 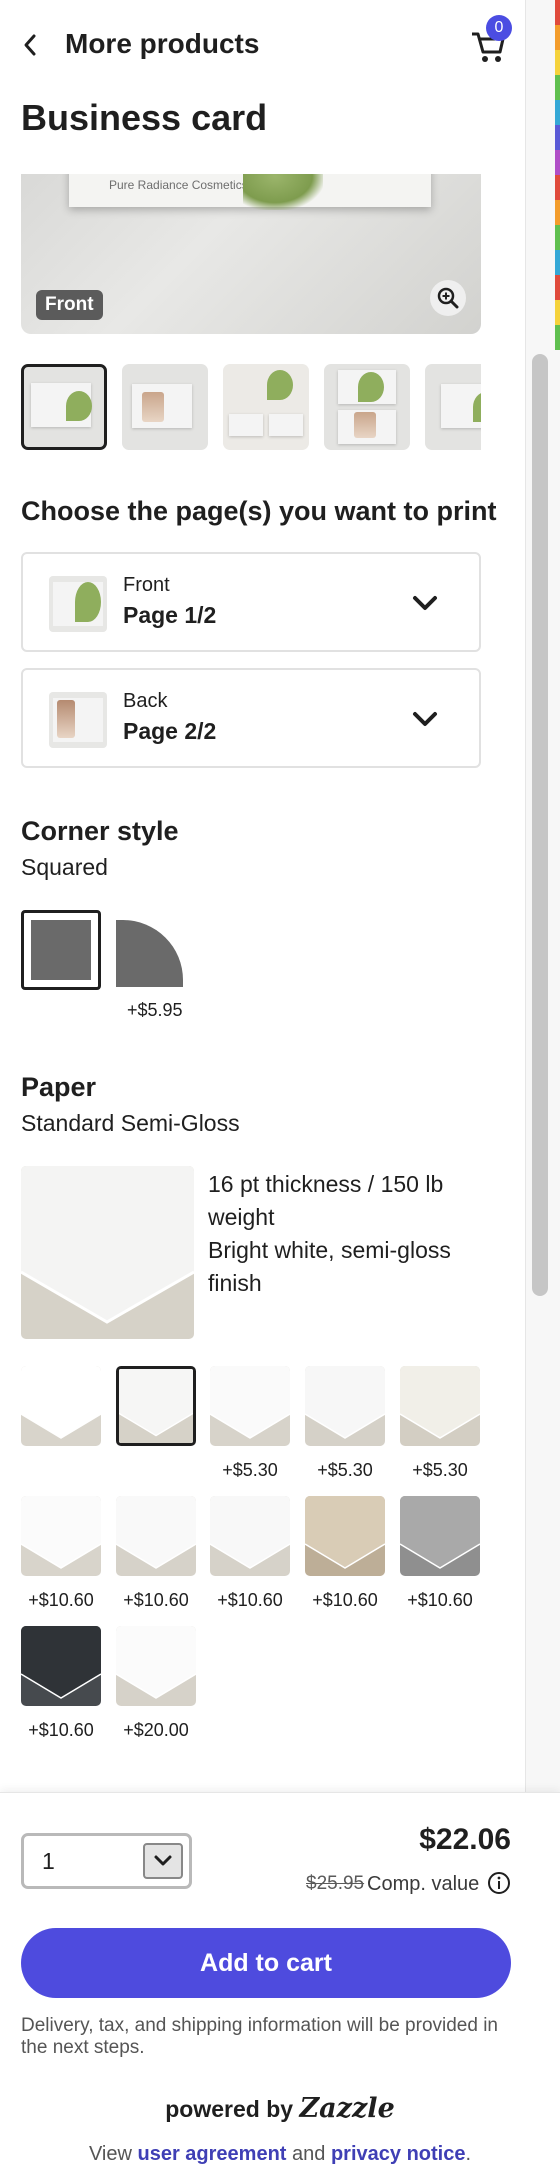 I want to click on user-agreement-link: user agreement, so click(x=212, y=2154).